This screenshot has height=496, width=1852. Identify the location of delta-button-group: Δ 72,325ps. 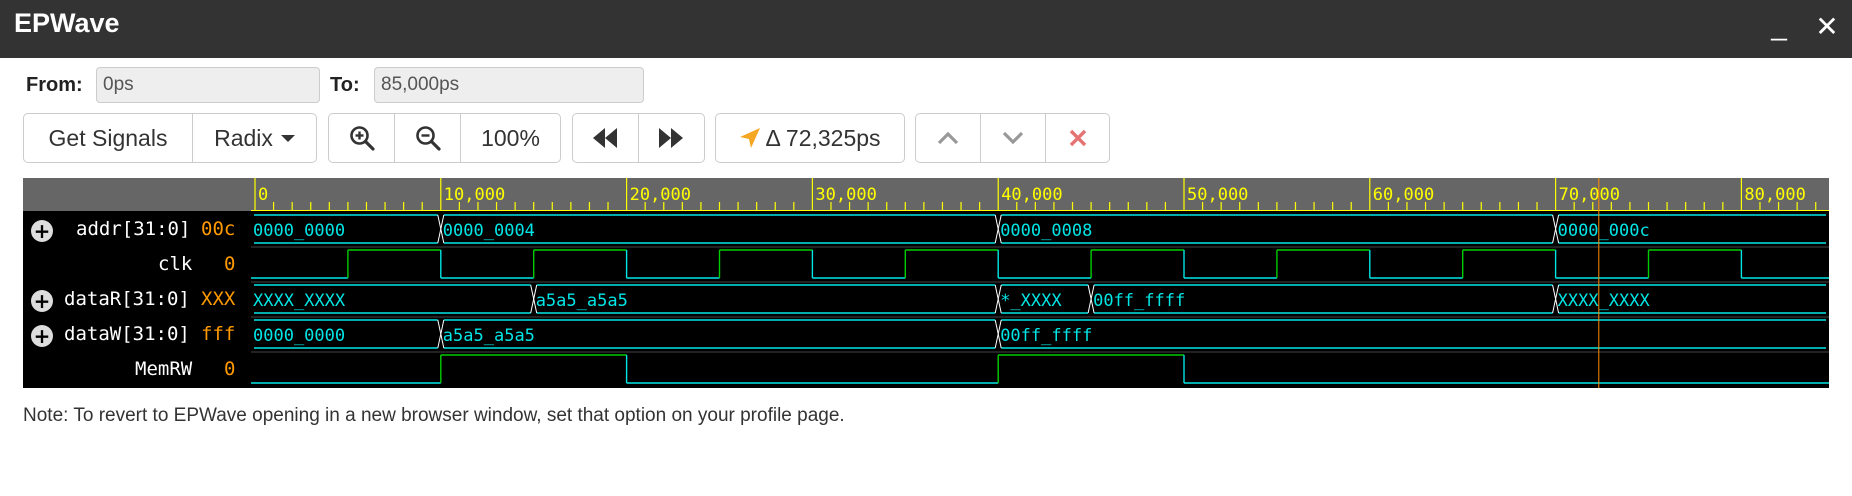
(810, 138).